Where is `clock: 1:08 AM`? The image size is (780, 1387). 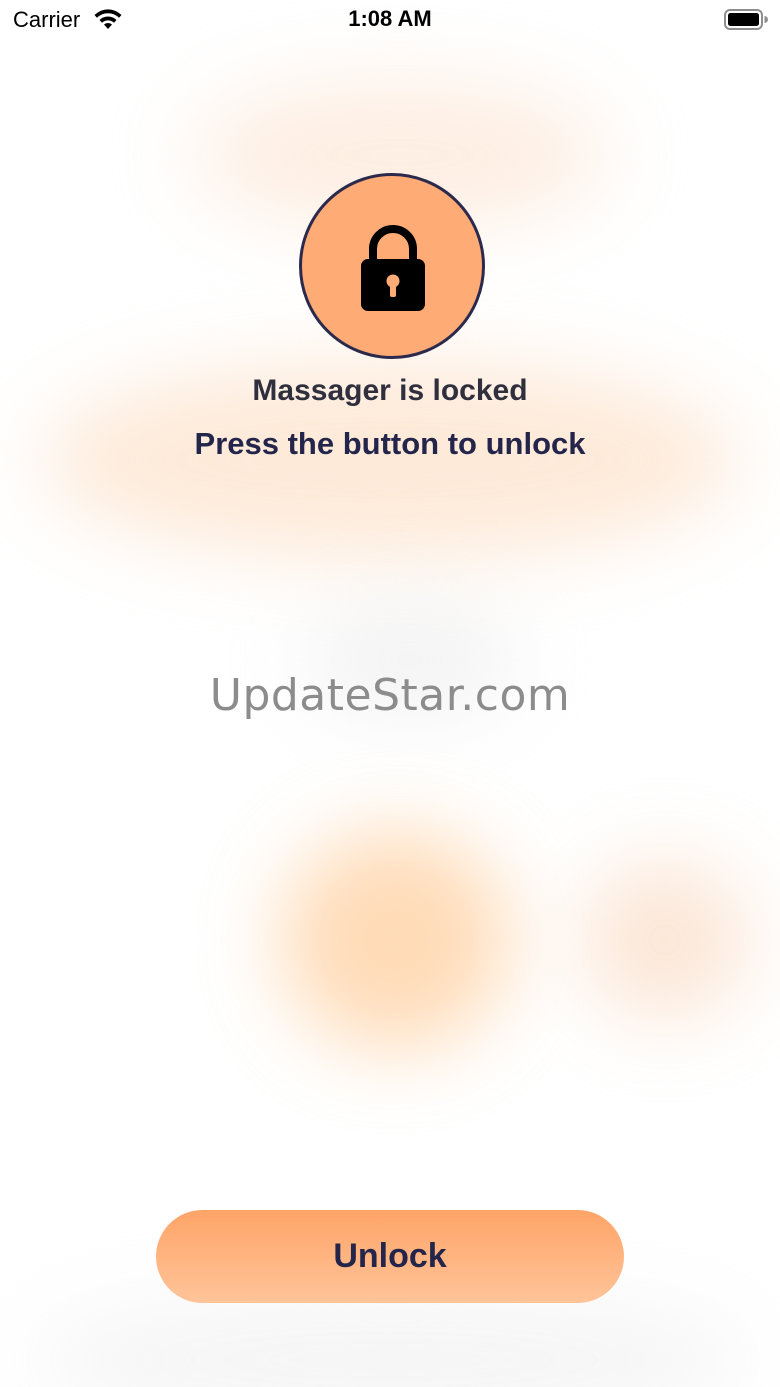
clock: 1:08 AM is located at coordinates (390, 18).